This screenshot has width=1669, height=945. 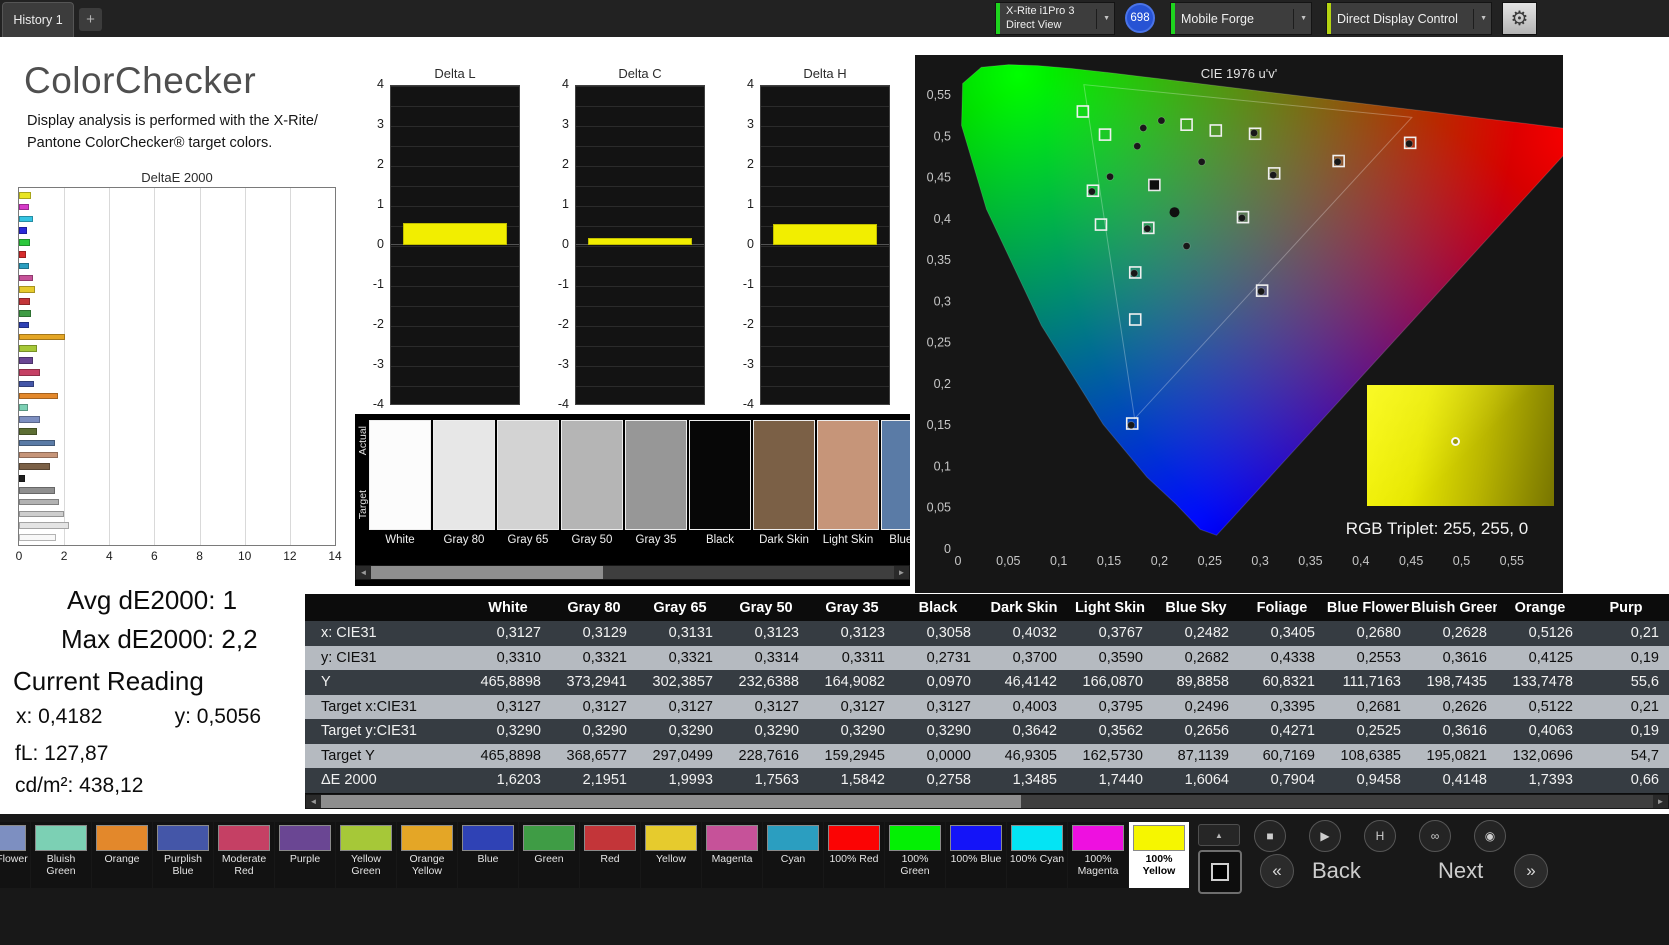 I want to click on swatch-label-white: White, so click(x=400, y=540).